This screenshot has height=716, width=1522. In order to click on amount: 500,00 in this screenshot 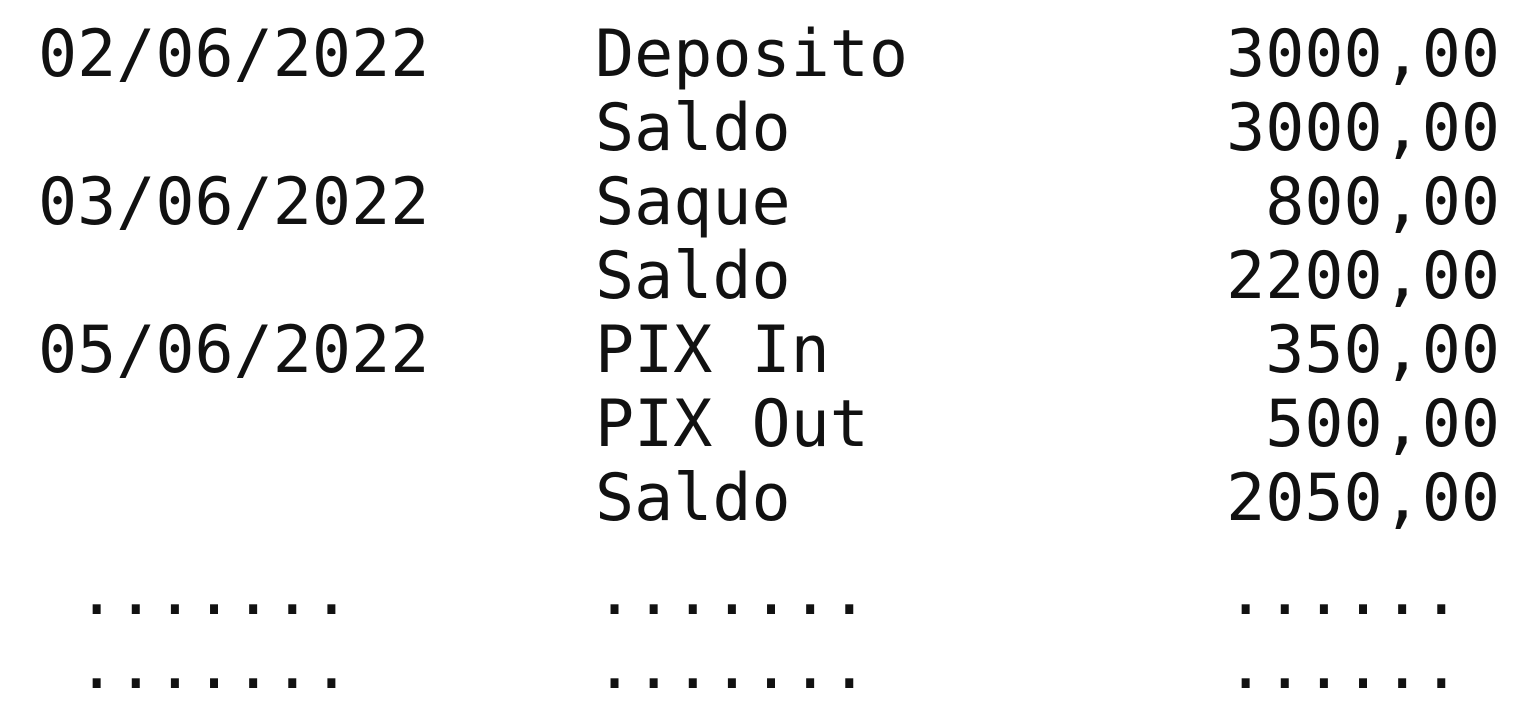, I will do `click(1382, 424)`.